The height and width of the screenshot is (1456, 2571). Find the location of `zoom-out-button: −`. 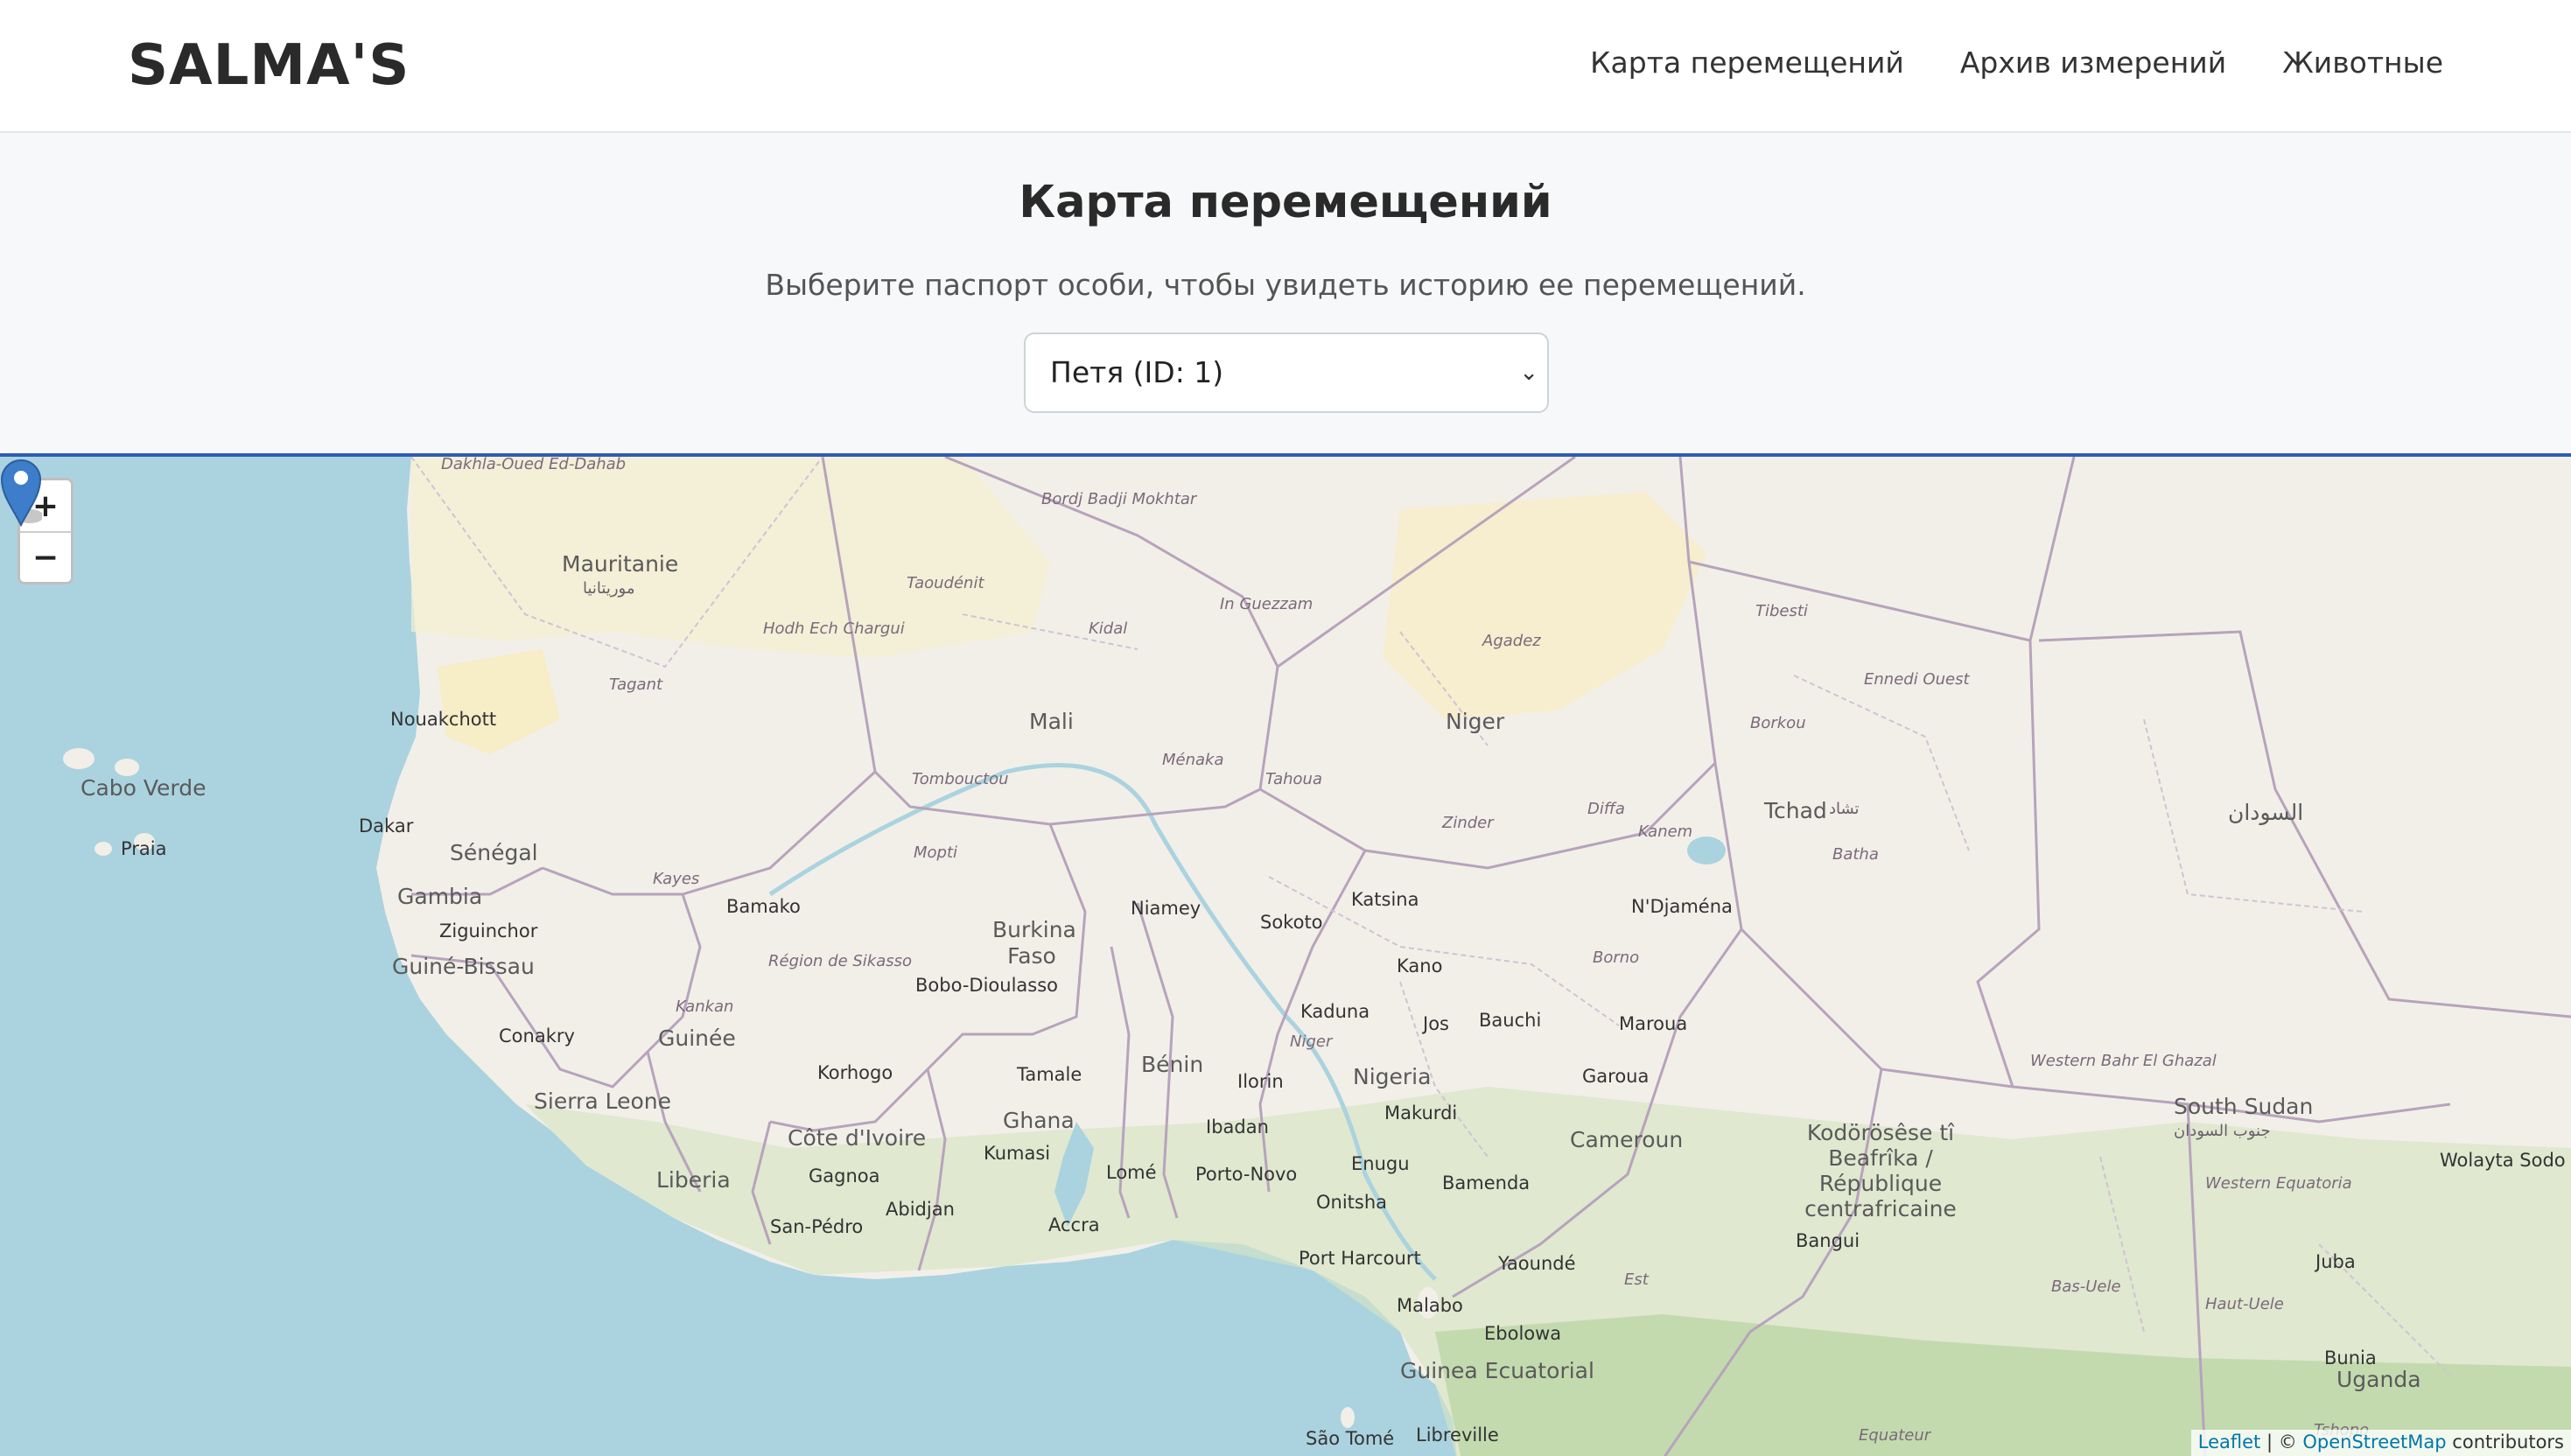

zoom-out-button: − is located at coordinates (45, 556).